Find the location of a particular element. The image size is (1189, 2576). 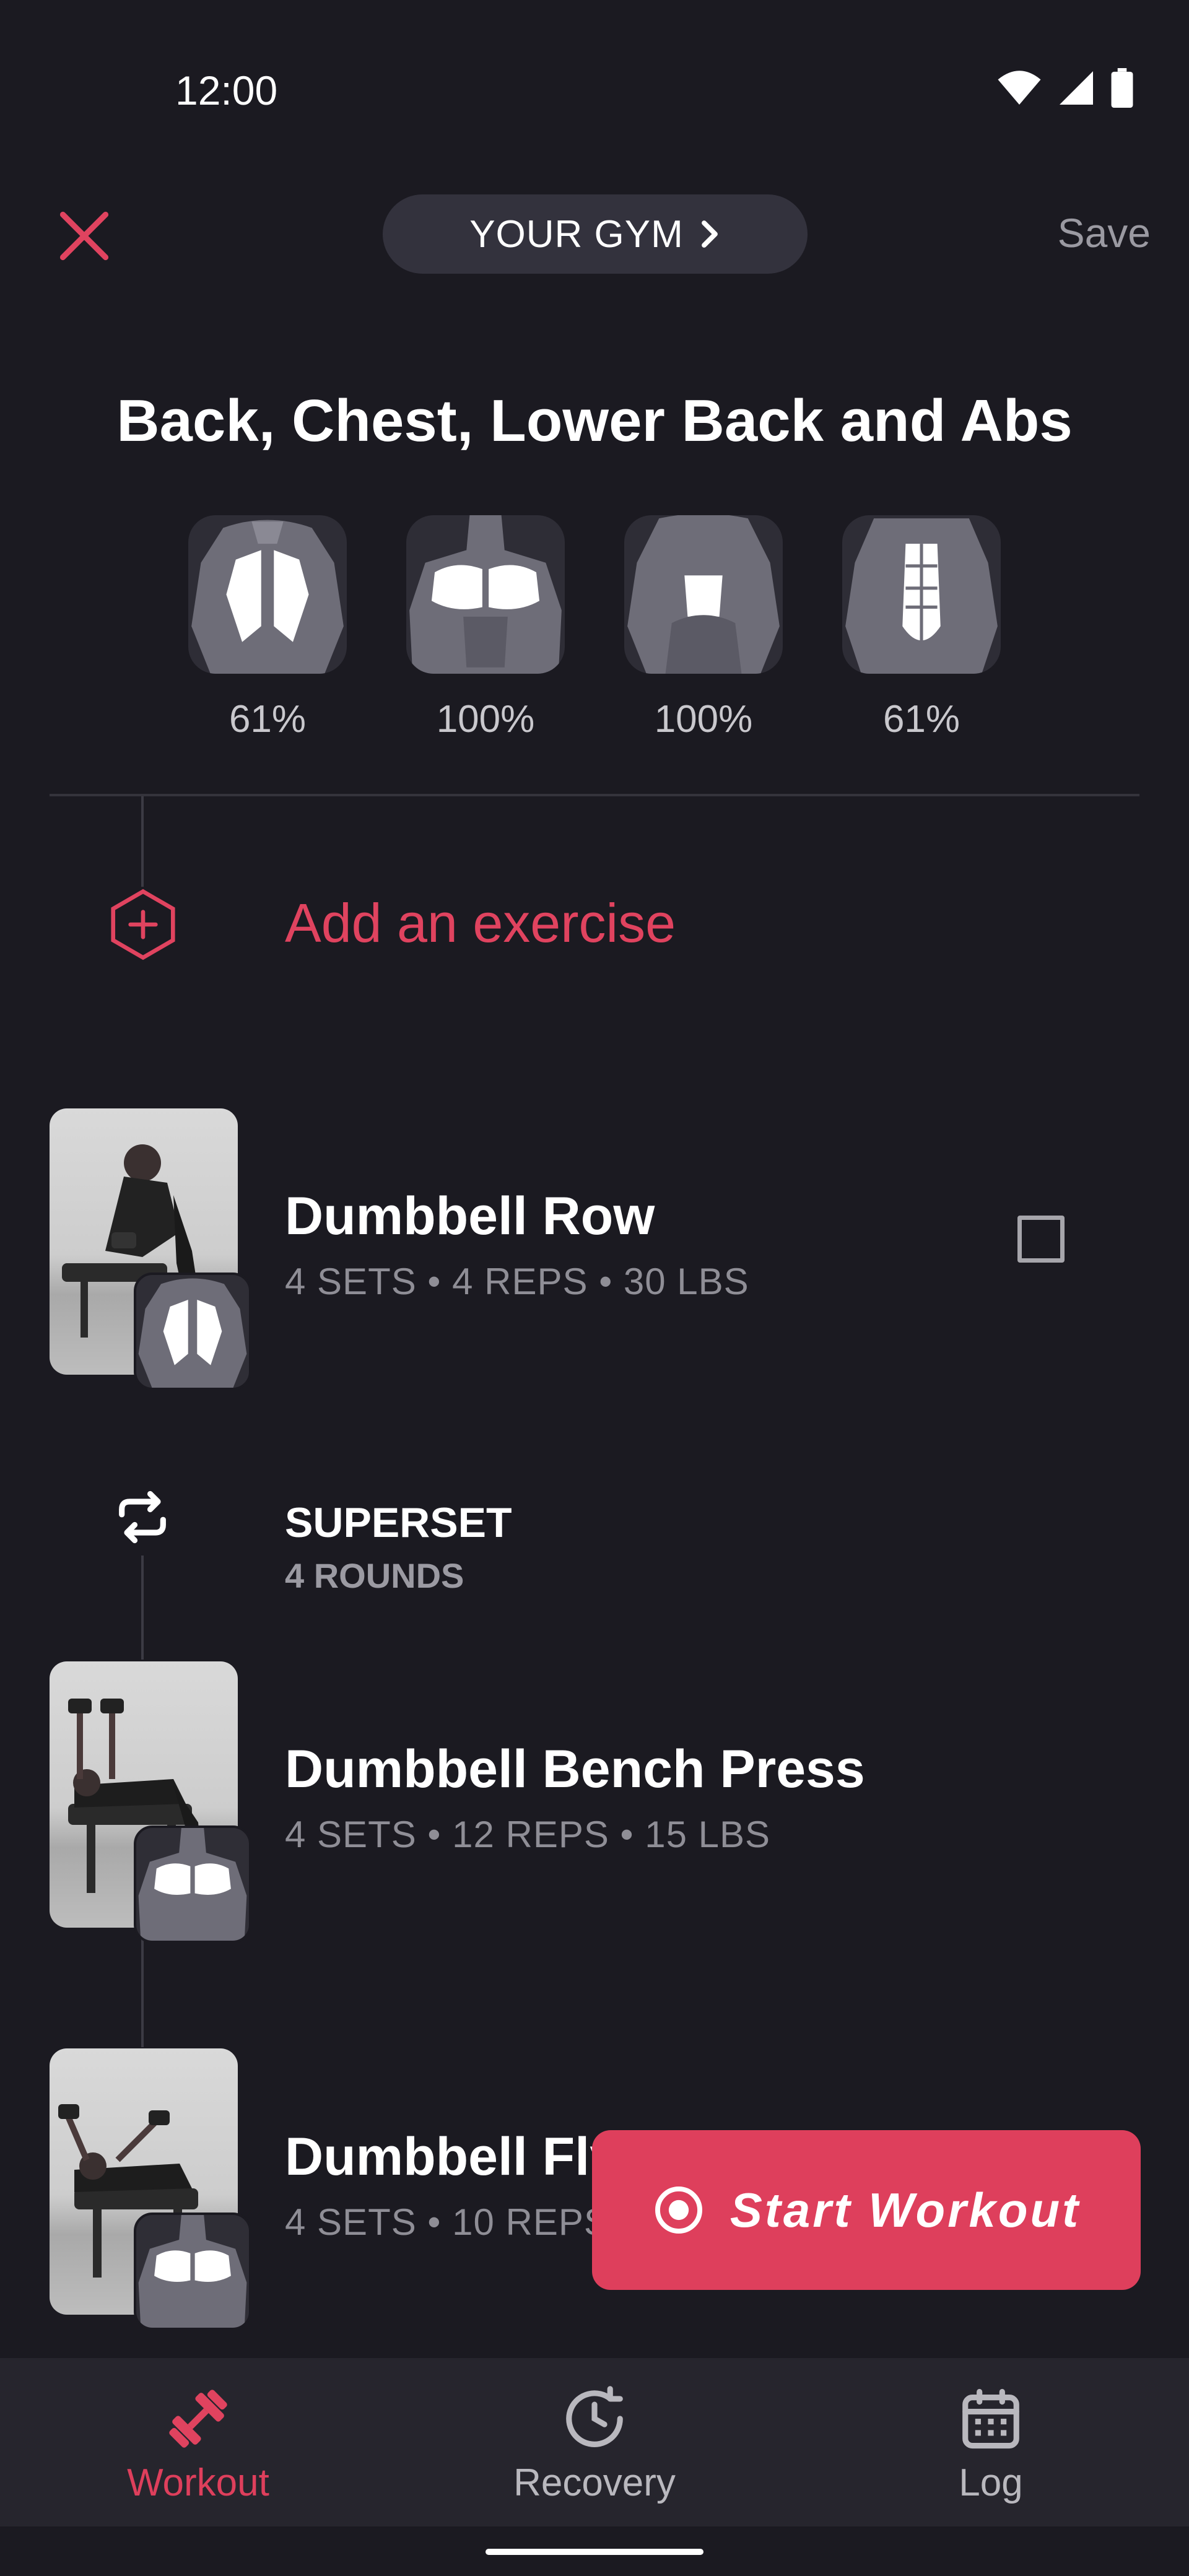

battery-icon is located at coordinates (1122, 88).